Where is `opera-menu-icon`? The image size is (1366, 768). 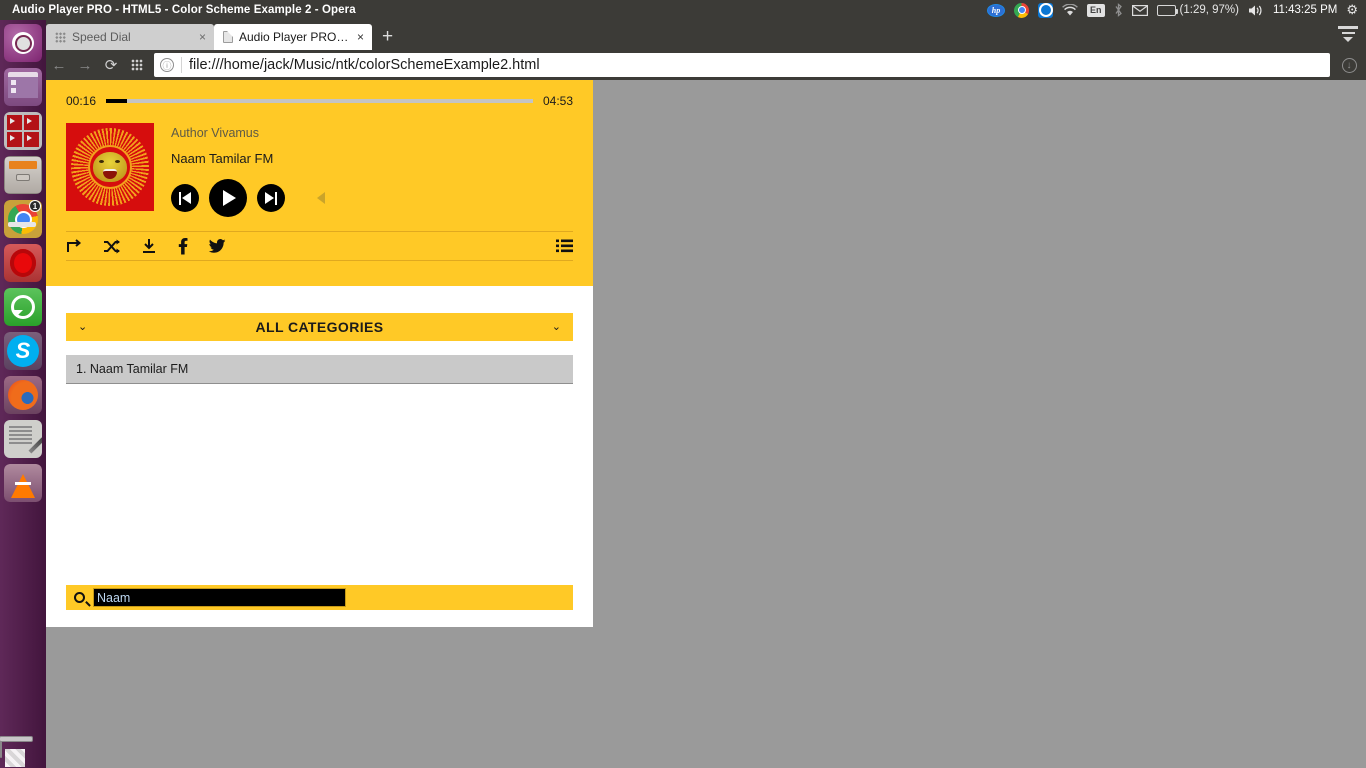
opera-menu-icon is located at coordinates (1348, 34).